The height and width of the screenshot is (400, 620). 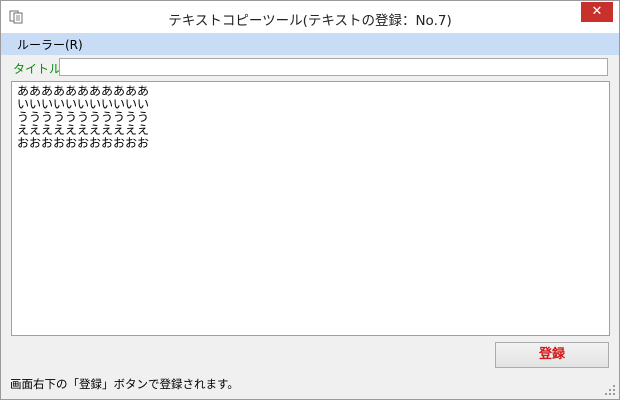 What do you see at coordinates (610, 390) in the screenshot?
I see `resize-grip-icon` at bounding box center [610, 390].